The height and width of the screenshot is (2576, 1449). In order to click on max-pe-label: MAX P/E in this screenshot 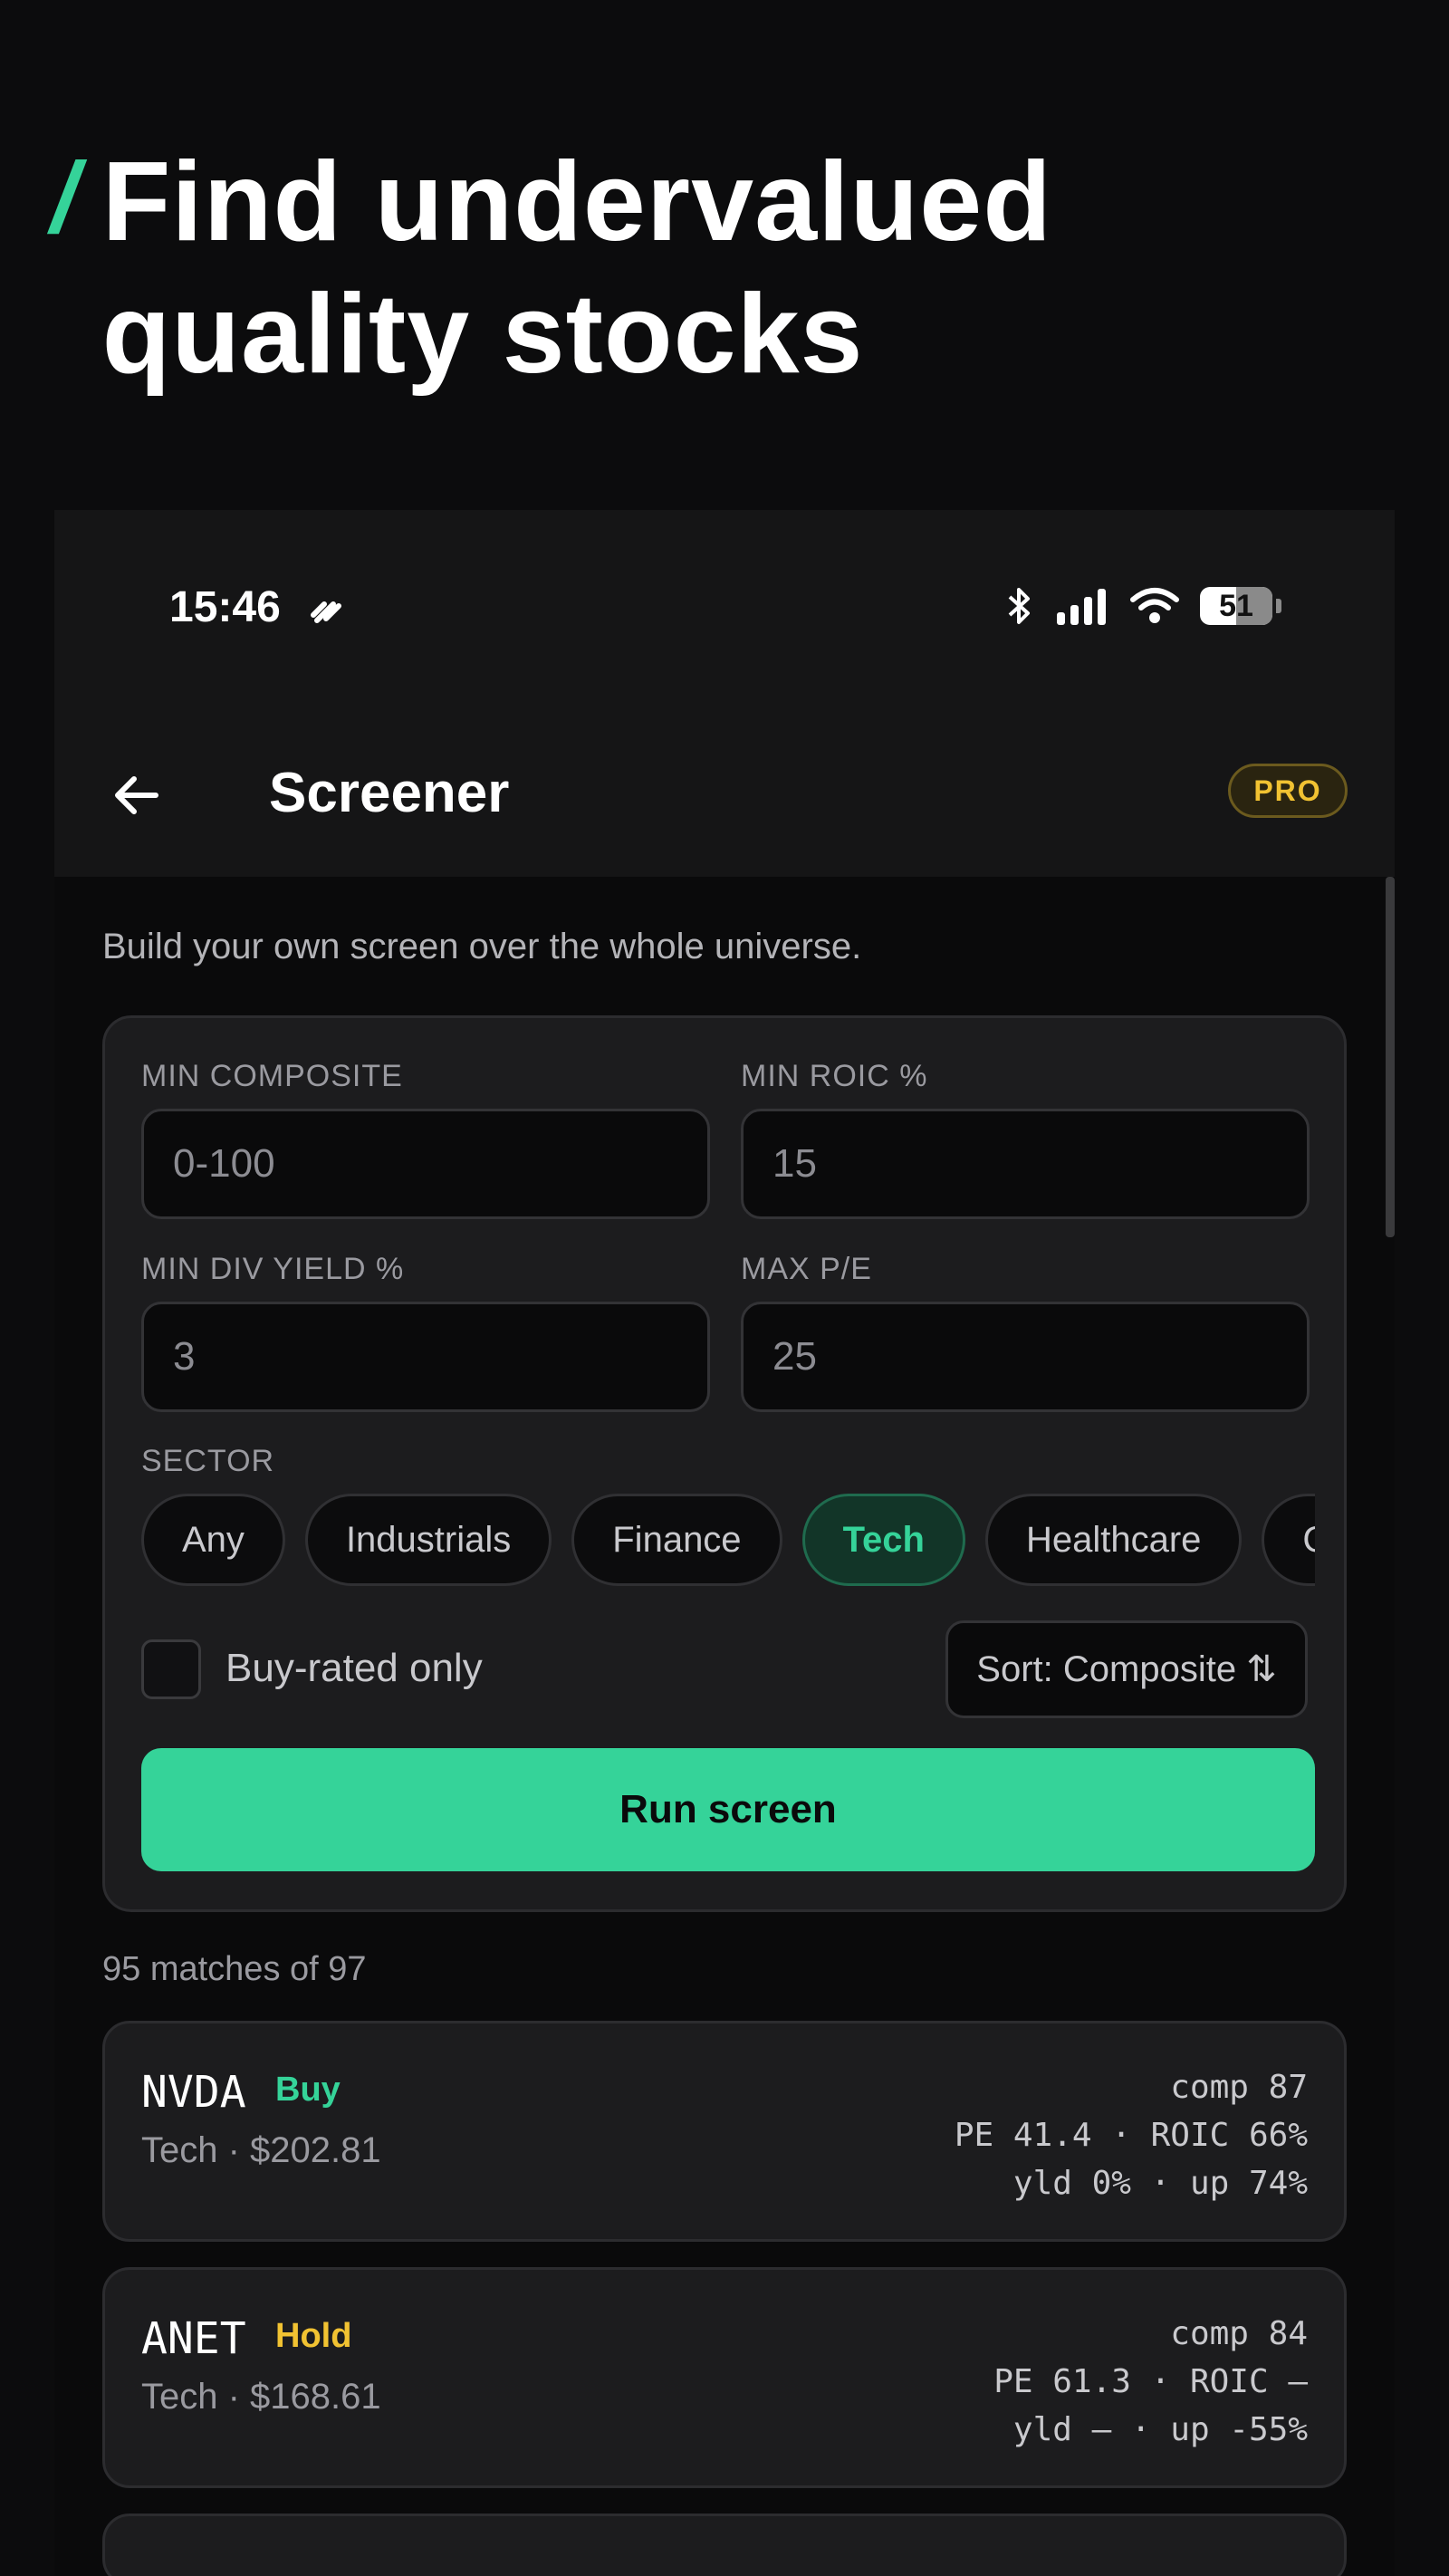, I will do `click(806, 1269)`.